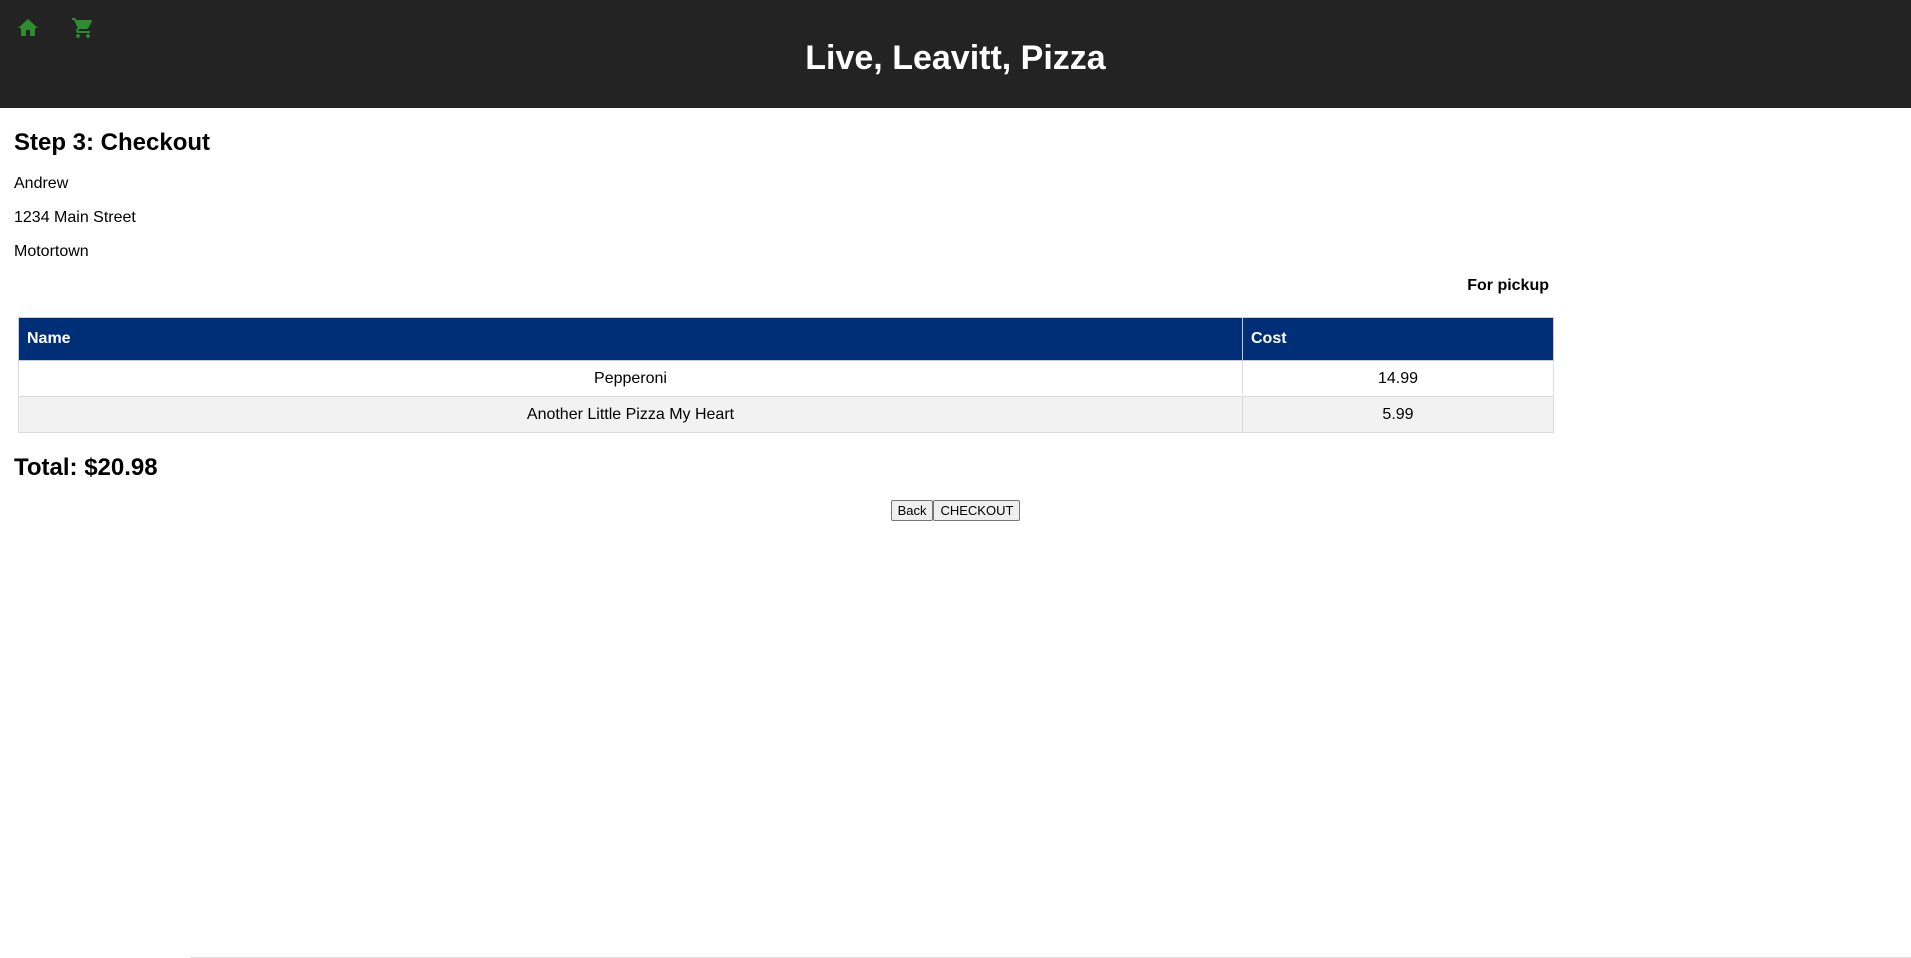  I want to click on site-header: Live, Leavitt, Pizza, so click(955, 54).